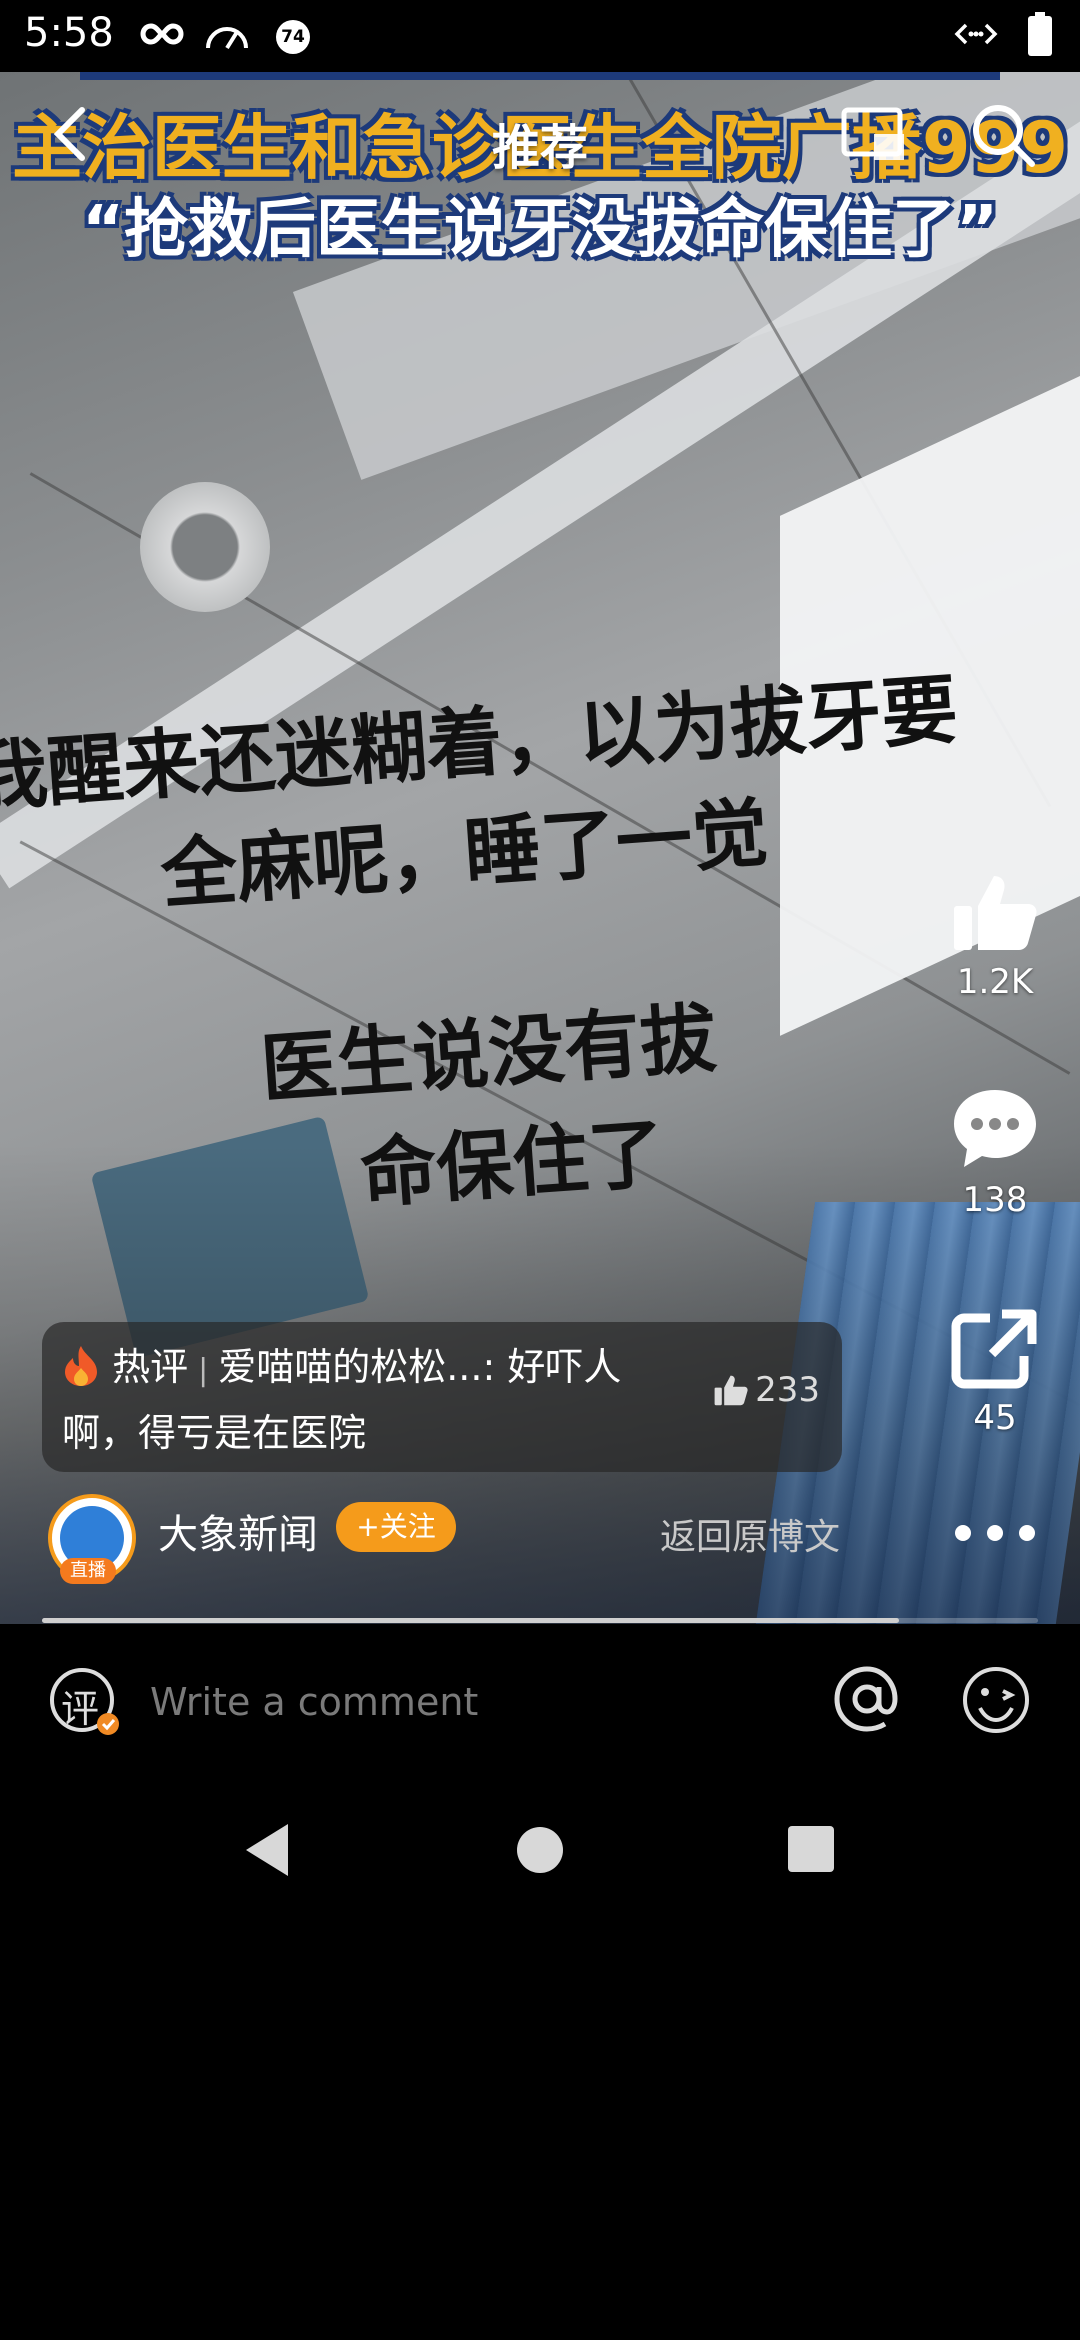 Image resolution: width=1080 pixels, height=2340 pixels. What do you see at coordinates (995, 1533) in the screenshot?
I see `more-options-icon` at bounding box center [995, 1533].